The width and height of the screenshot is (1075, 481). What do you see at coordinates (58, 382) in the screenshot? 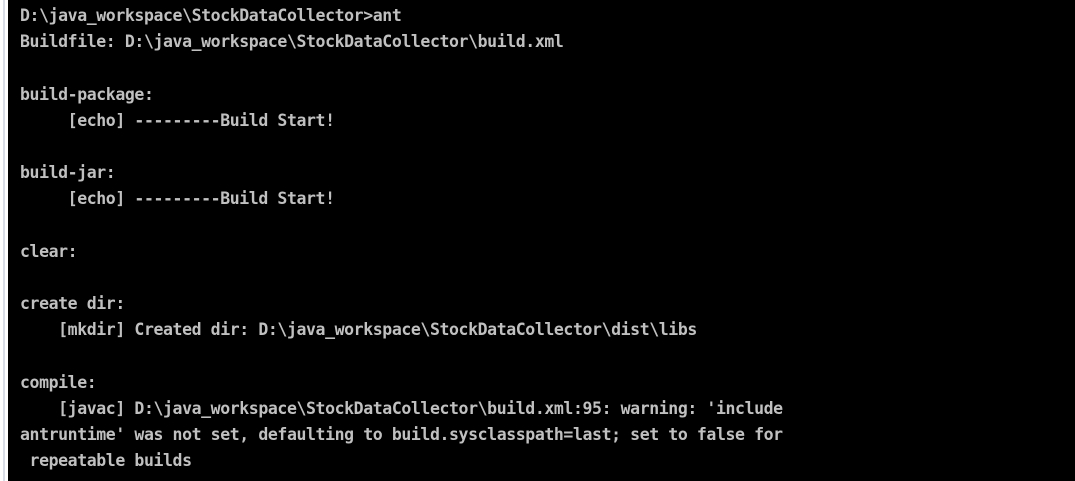
I see `console-line-target-compile: compile:` at bounding box center [58, 382].